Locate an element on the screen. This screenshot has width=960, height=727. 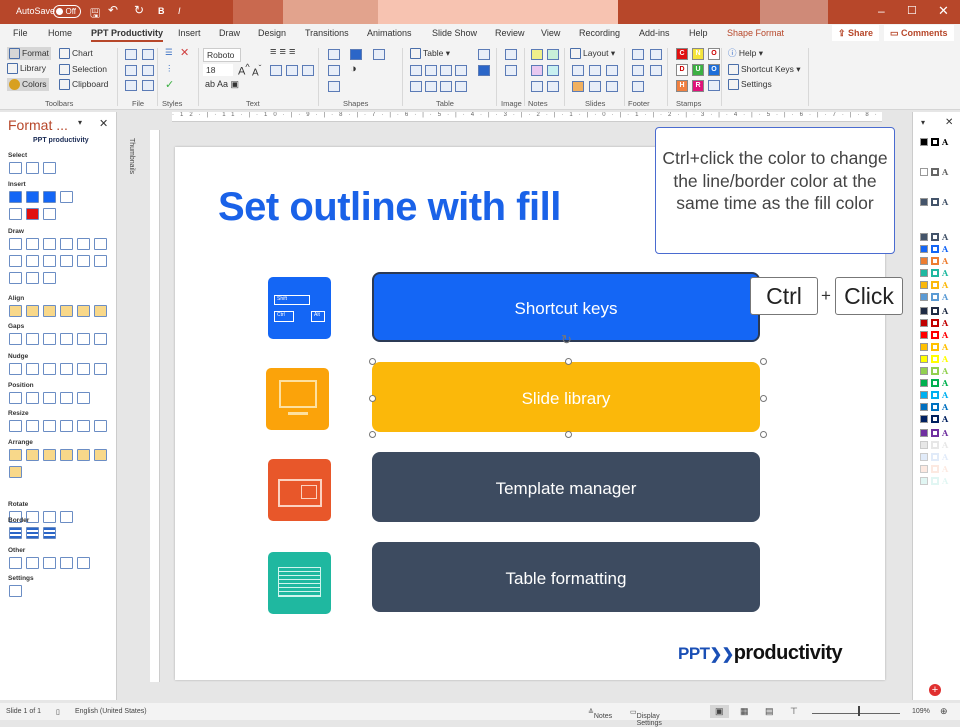
shape-outline-icon is located at coordinates (334, 86).